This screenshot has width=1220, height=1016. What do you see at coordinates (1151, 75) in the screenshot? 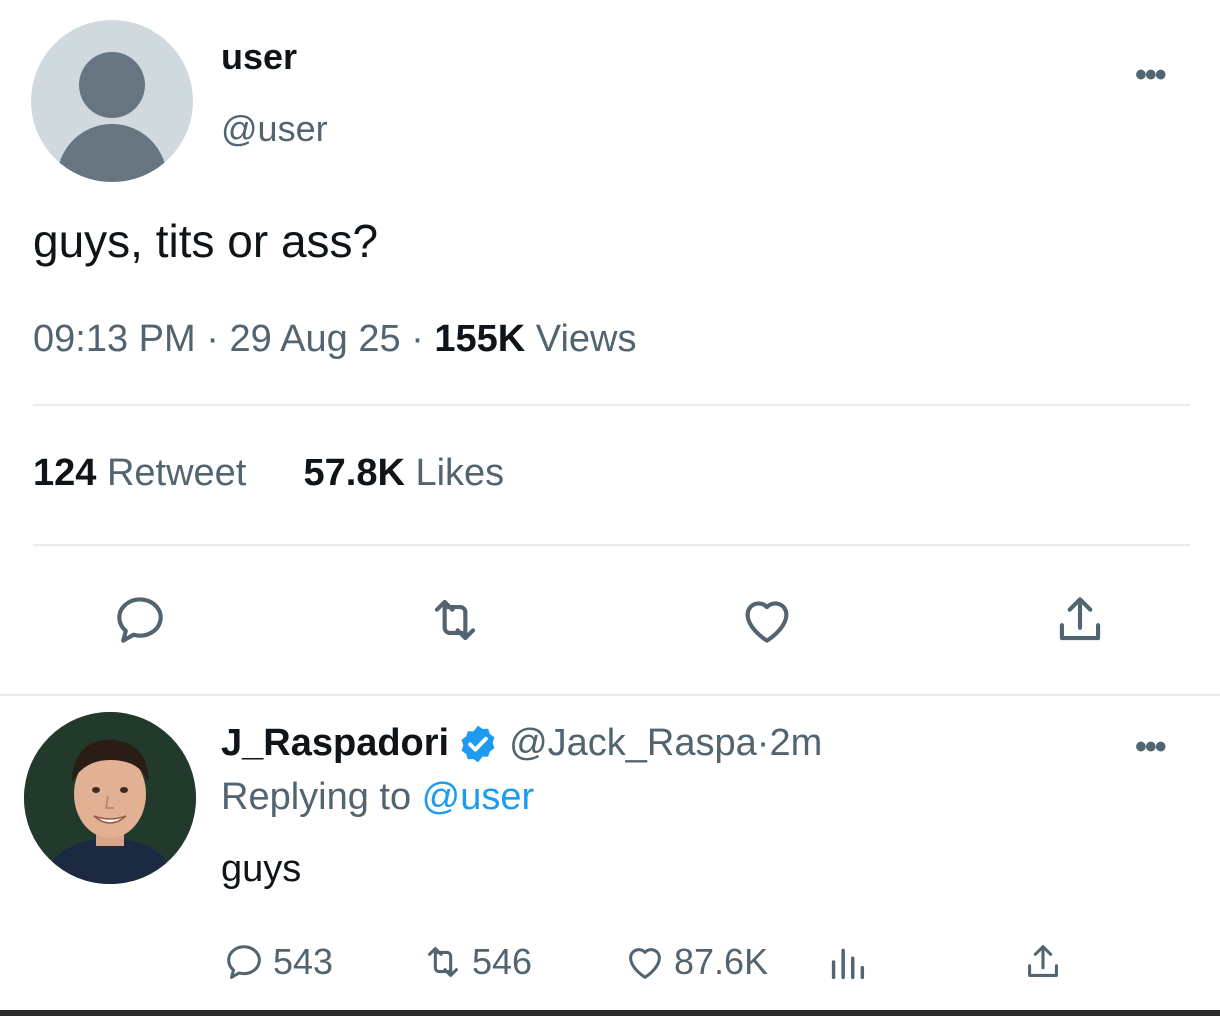
I see `more-options-button: •••` at bounding box center [1151, 75].